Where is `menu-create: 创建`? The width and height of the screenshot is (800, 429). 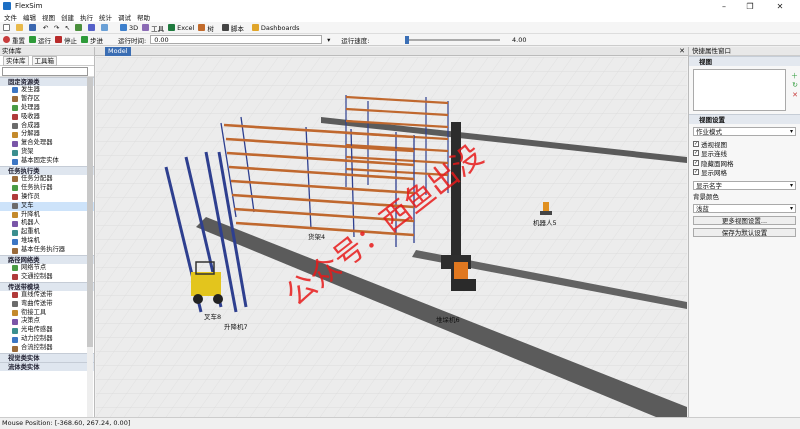 menu-create: 创建 is located at coordinates (67, 17).